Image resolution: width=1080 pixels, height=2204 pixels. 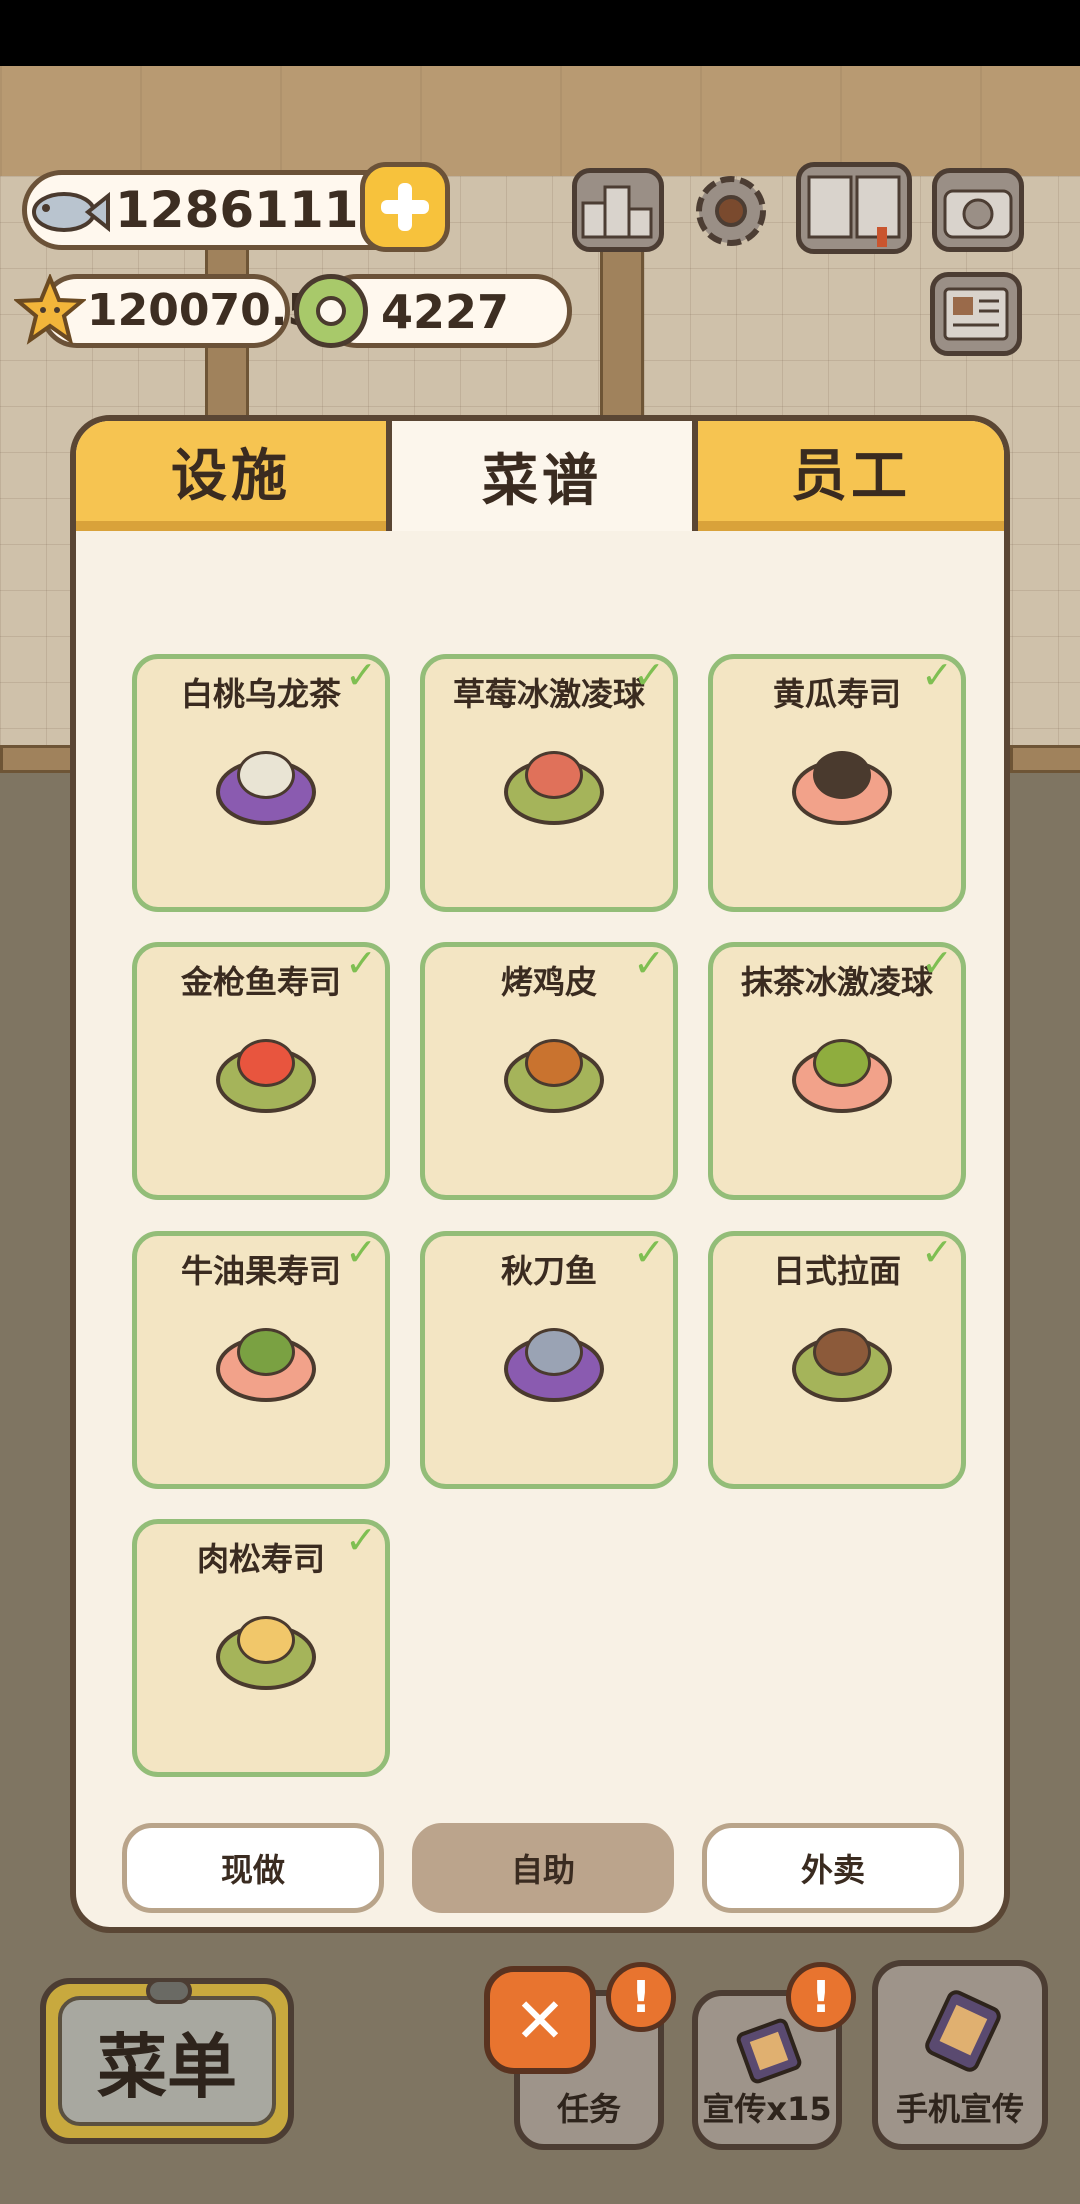 What do you see at coordinates (203, 310) in the screenshot?
I see `star-currency-value: 120070.5` at bounding box center [203, 310].